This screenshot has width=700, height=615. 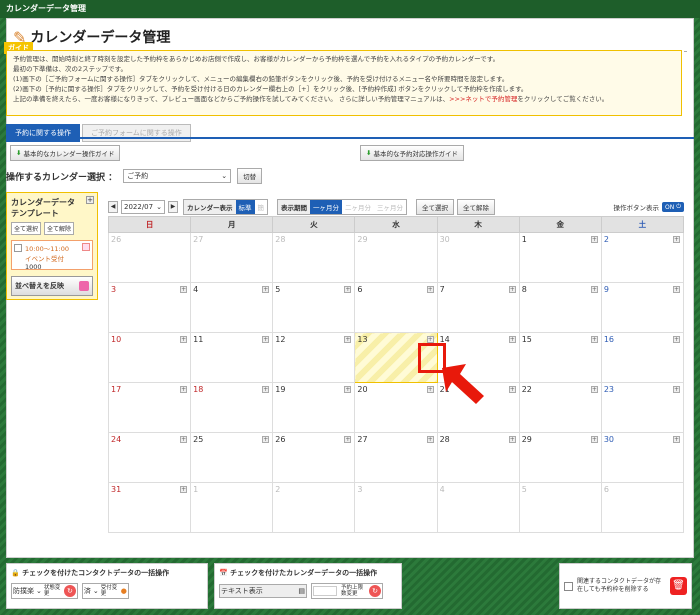 What do you see at coordinates (124, 591) in the screenshot?
I see `pin-icon: ●` at bounding box center [124, 591].